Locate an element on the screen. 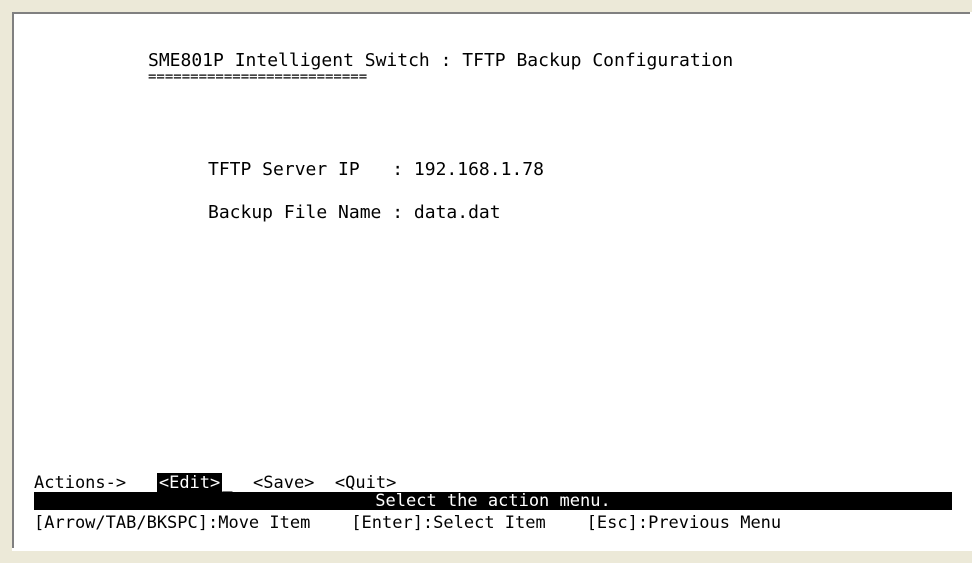 This screenshot has height=563, width=972. window-top-border is located at coordinates (486, 6).